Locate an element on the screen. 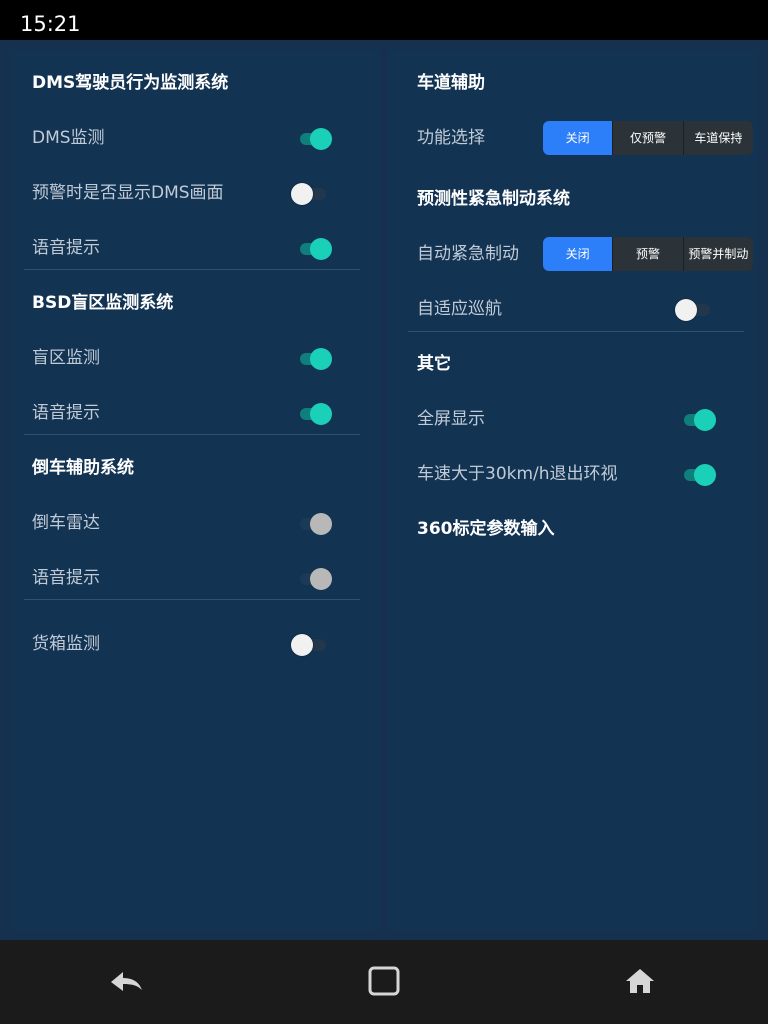  speed-exit-row: 车速大于30km/h退出环视 is located at coordinates (573, 474).